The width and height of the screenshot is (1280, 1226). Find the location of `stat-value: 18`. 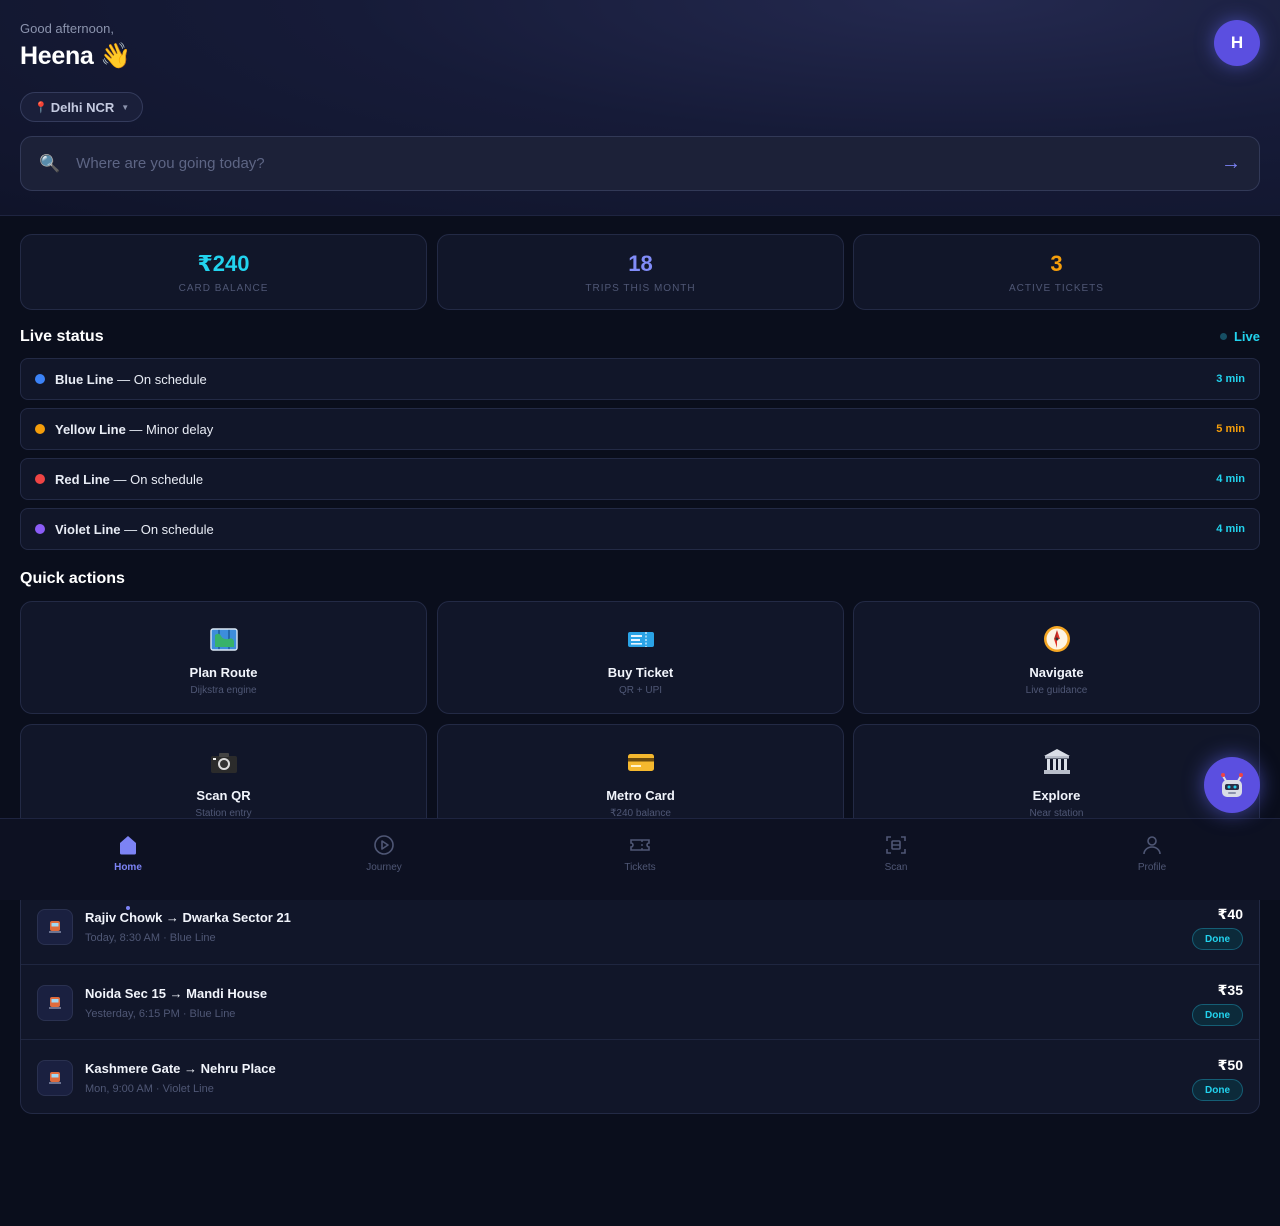

stat-value: 18 is located at coordinates (640, 263).